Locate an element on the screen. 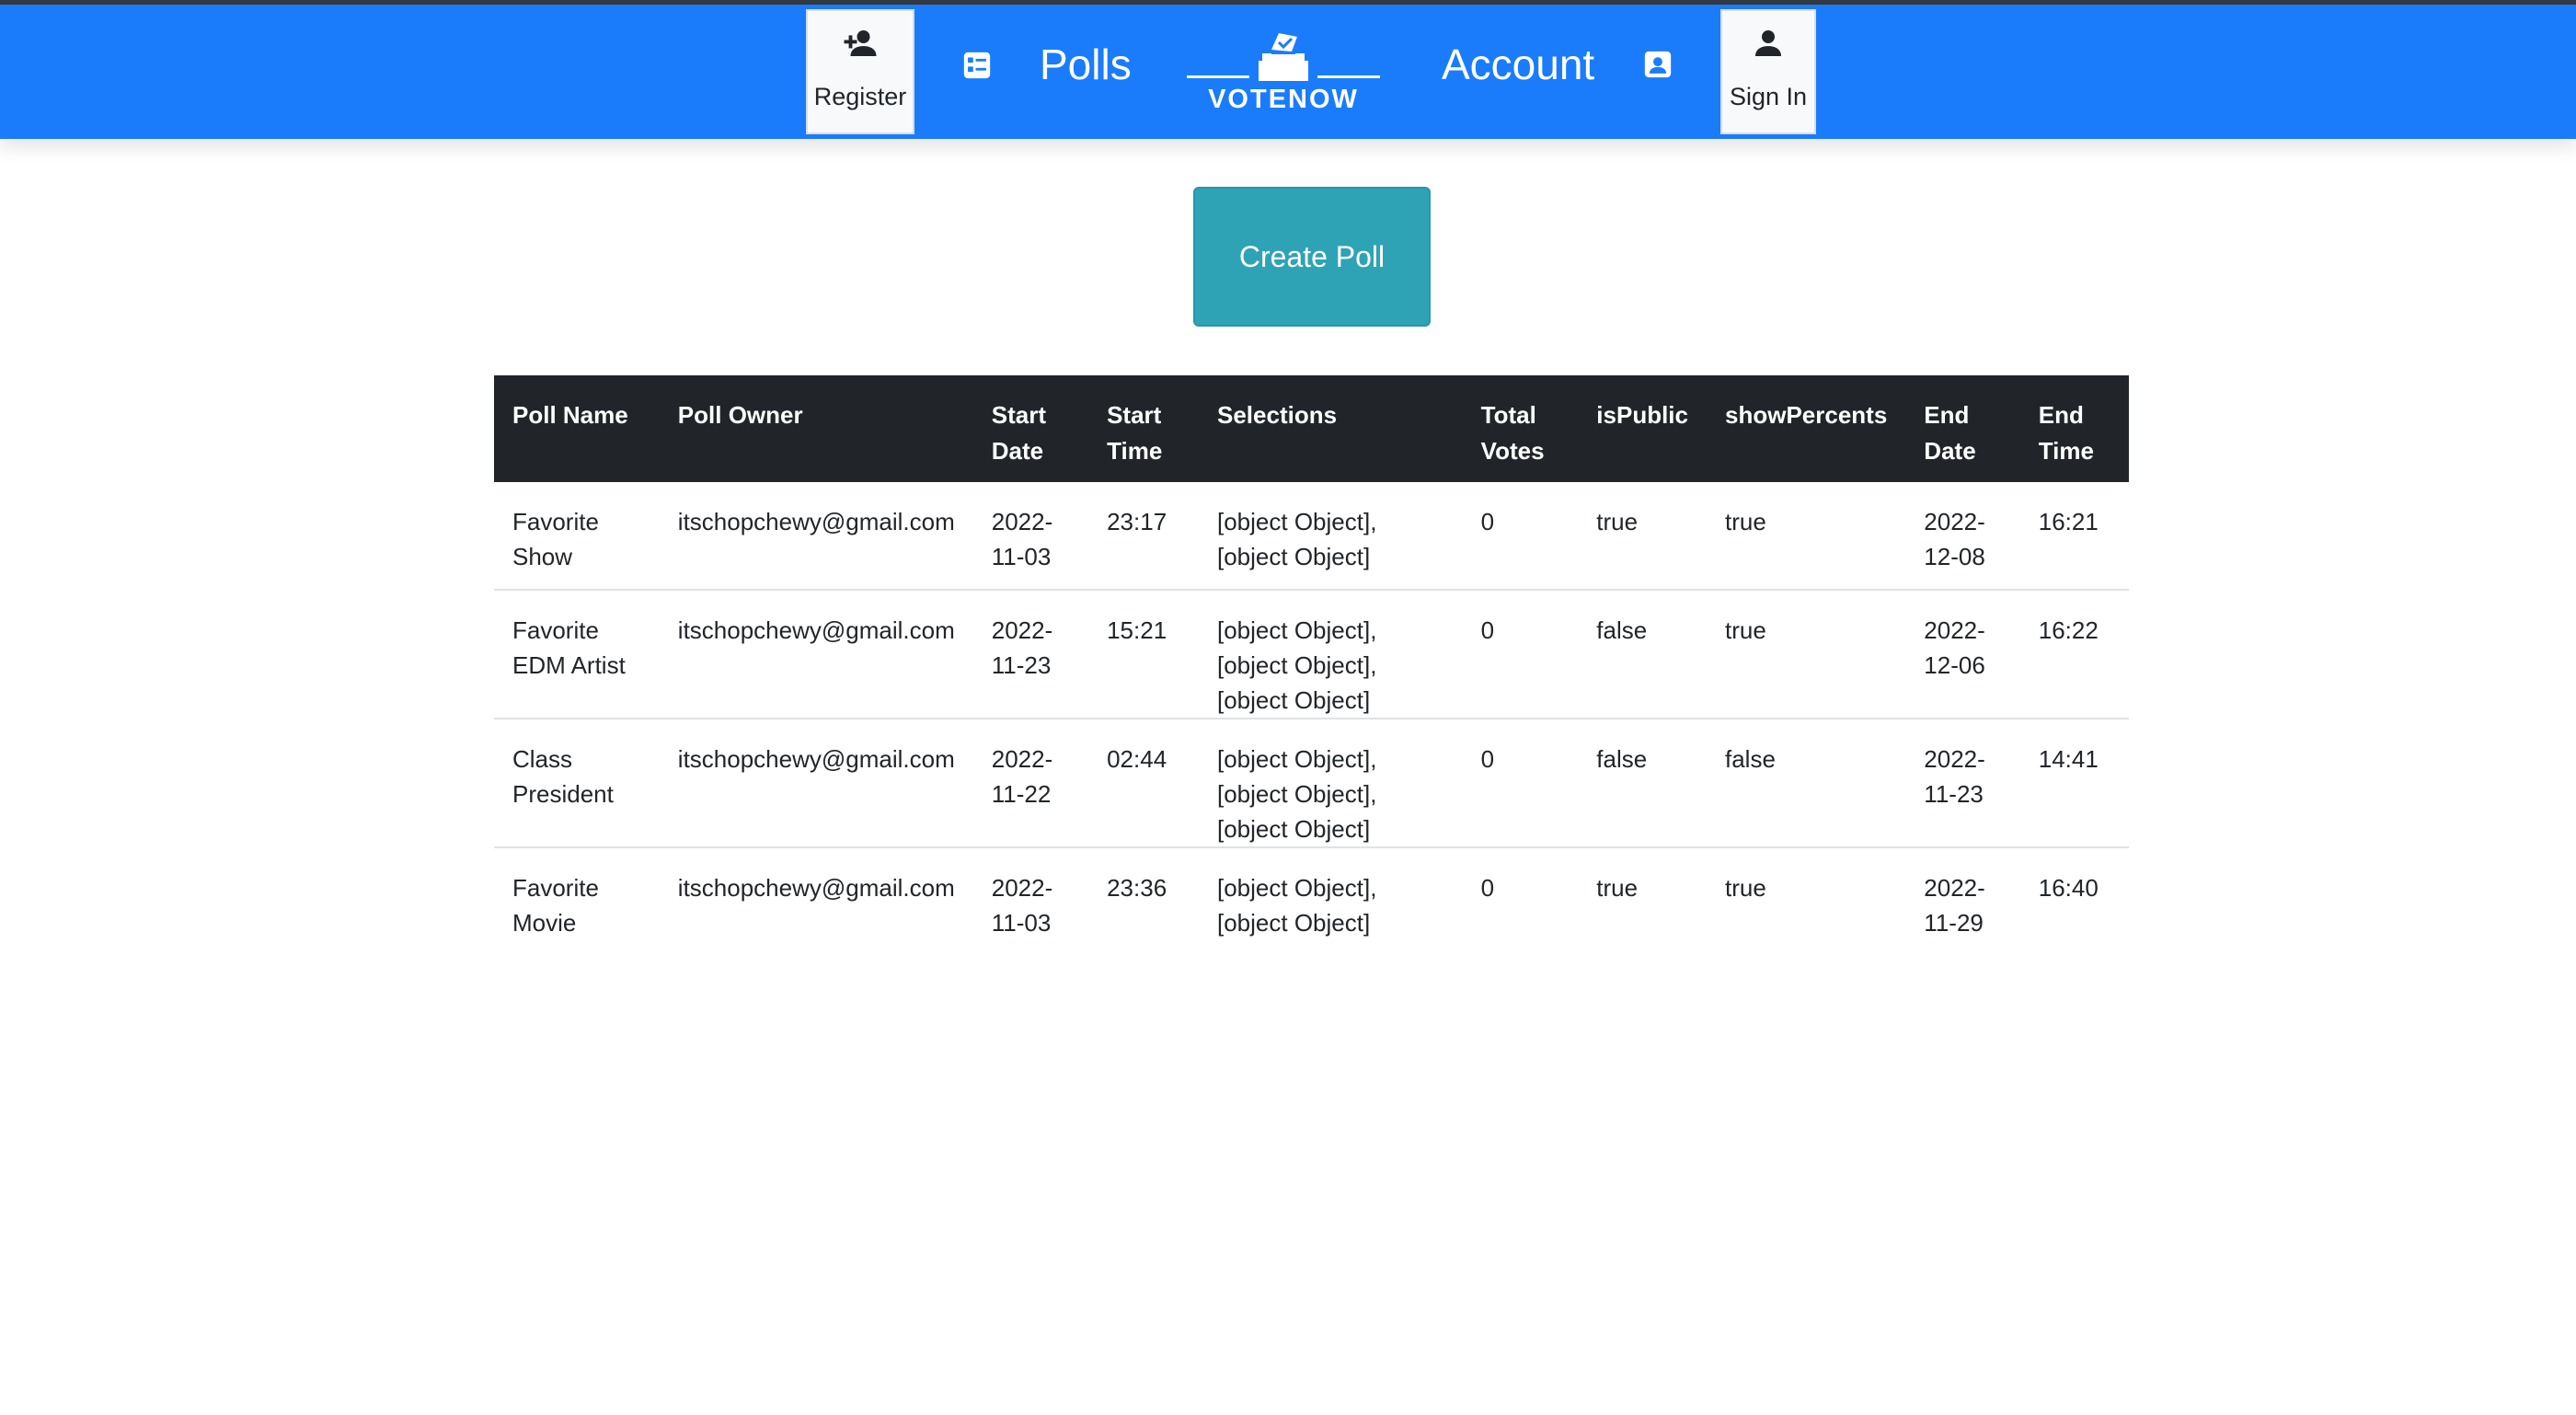 The width and height of the screenshot is (2576, 1415). sign-in-button: Sign In is located at coordinates (1768, 71).